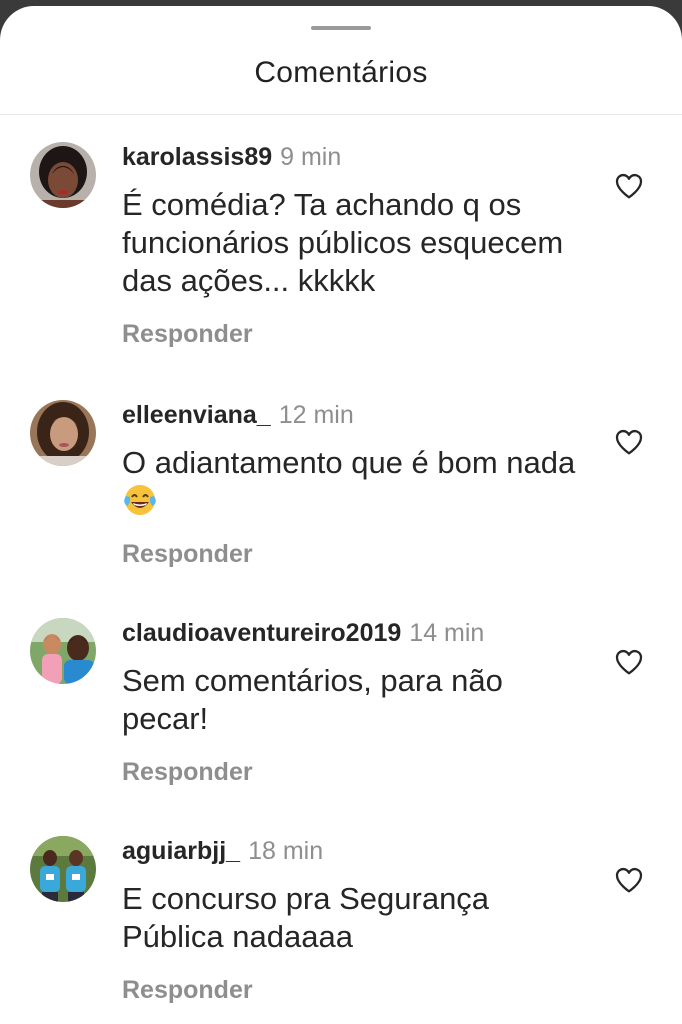 Image resolution: width=682 pixels, height=1024 pixels. What do you see at coordinates (341, 28) in the screenshot?
I see `drag-handle` at bounding box center [341, 28].